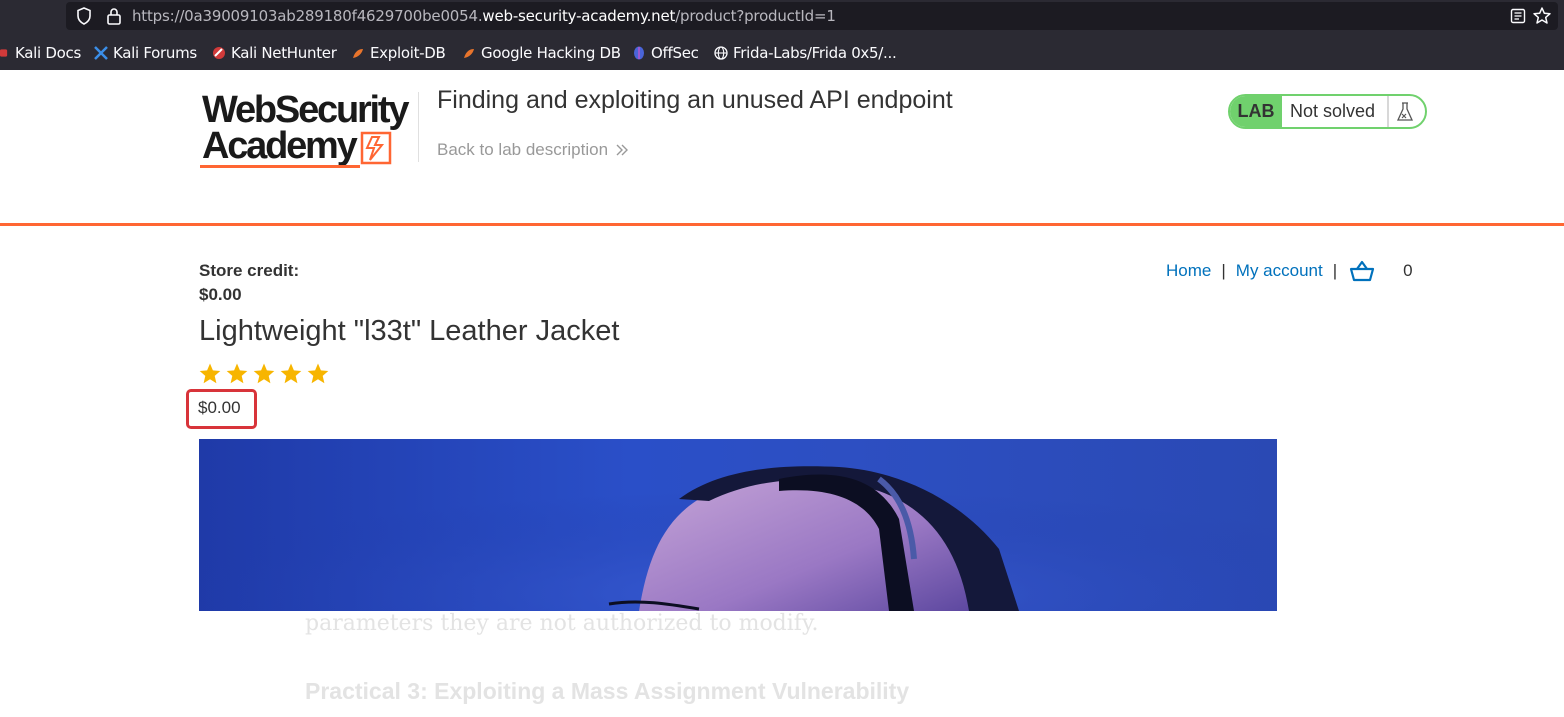  I want to click on flask-icon, so click(1405, 112).